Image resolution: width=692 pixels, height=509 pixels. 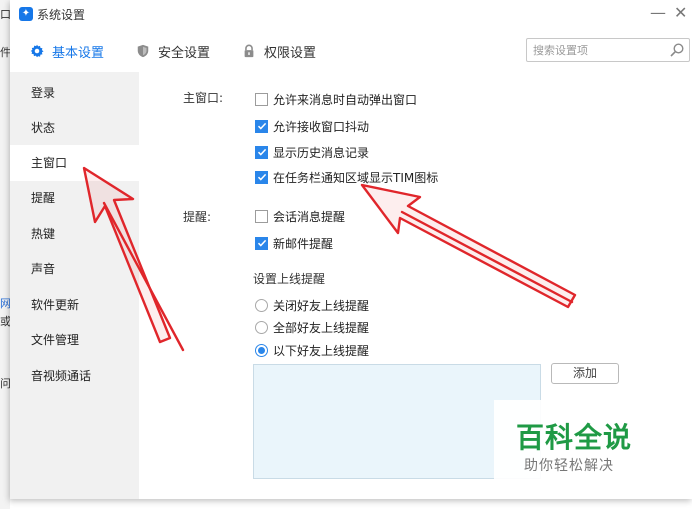 What do you see at coordinates (184, 53) in the screenshot?
I see `tab-security-settings-label: 安全设置` at bounding box center [184, 53].